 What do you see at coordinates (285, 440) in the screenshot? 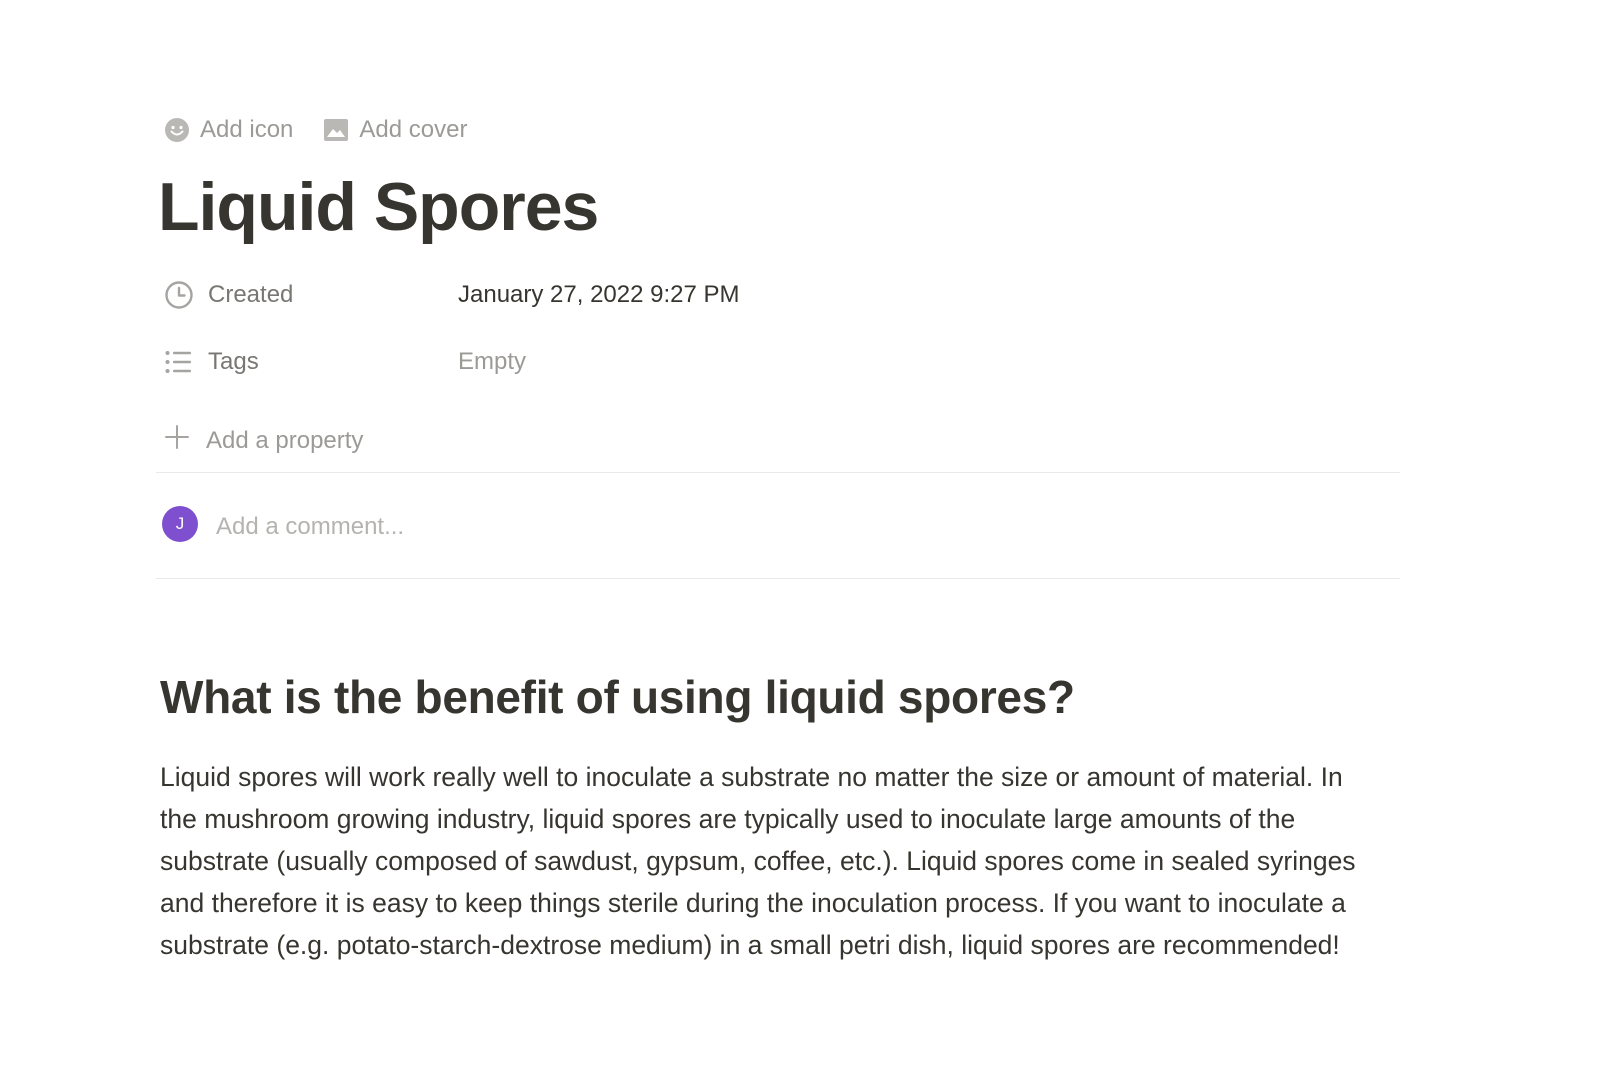
I see `add-property-label: Add a property` at bounding box center [285, 440].